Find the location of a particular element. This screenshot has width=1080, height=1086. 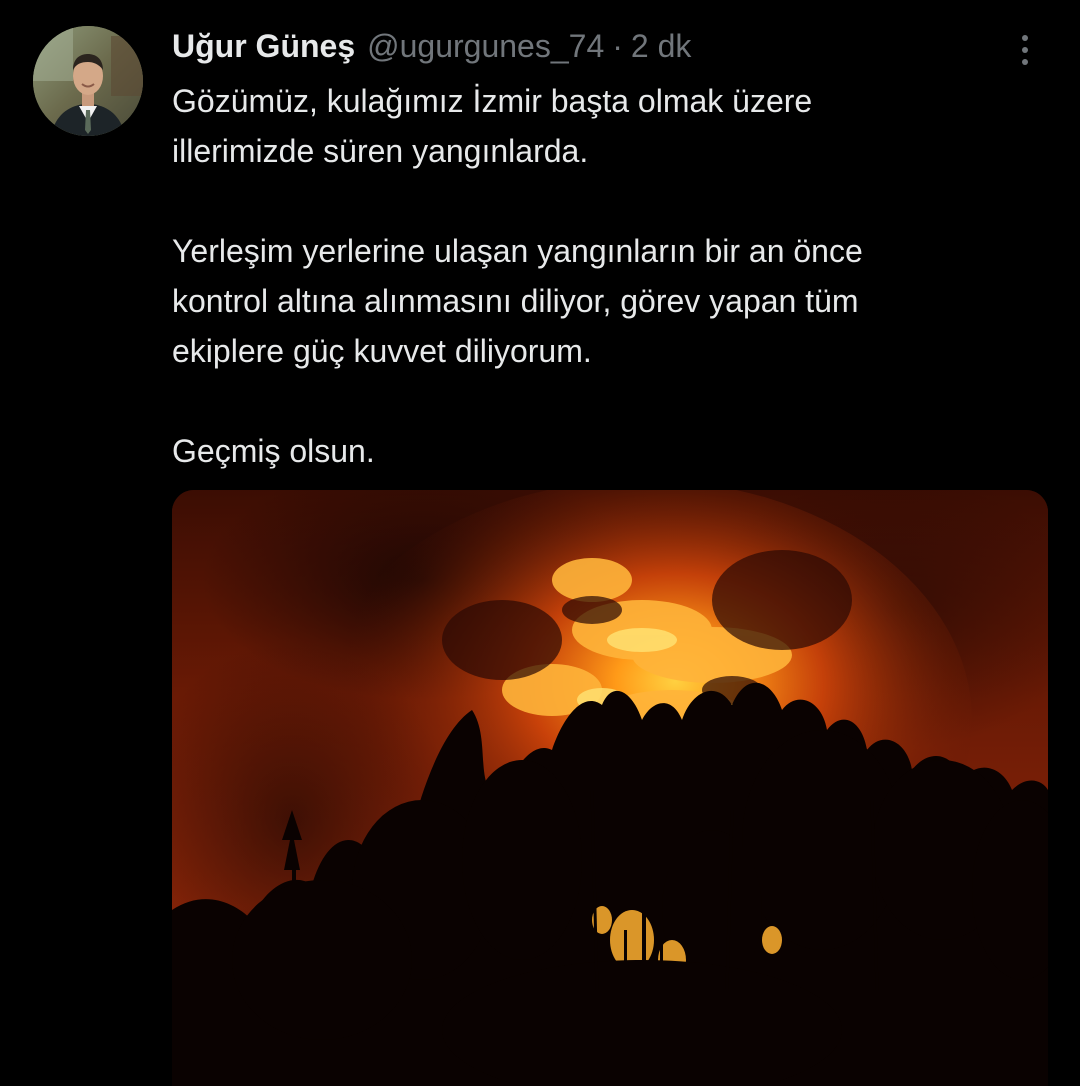

more-vertical-icon is located at coordinates (1025, 50).